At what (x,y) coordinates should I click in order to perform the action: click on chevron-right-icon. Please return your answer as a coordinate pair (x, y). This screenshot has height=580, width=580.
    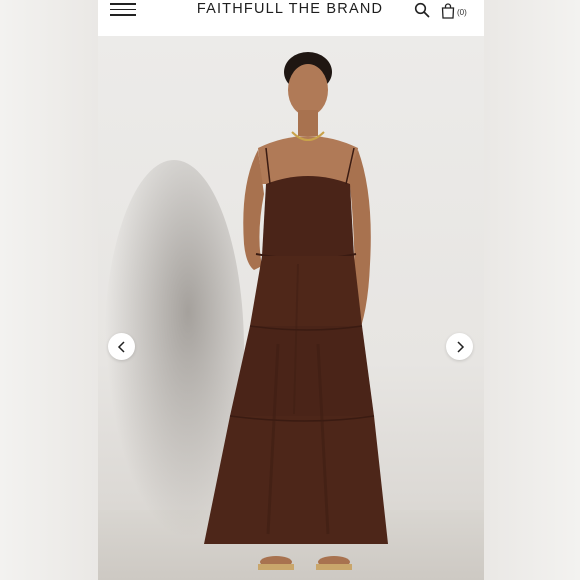
    Looking at the image, I should click on (460, 346).